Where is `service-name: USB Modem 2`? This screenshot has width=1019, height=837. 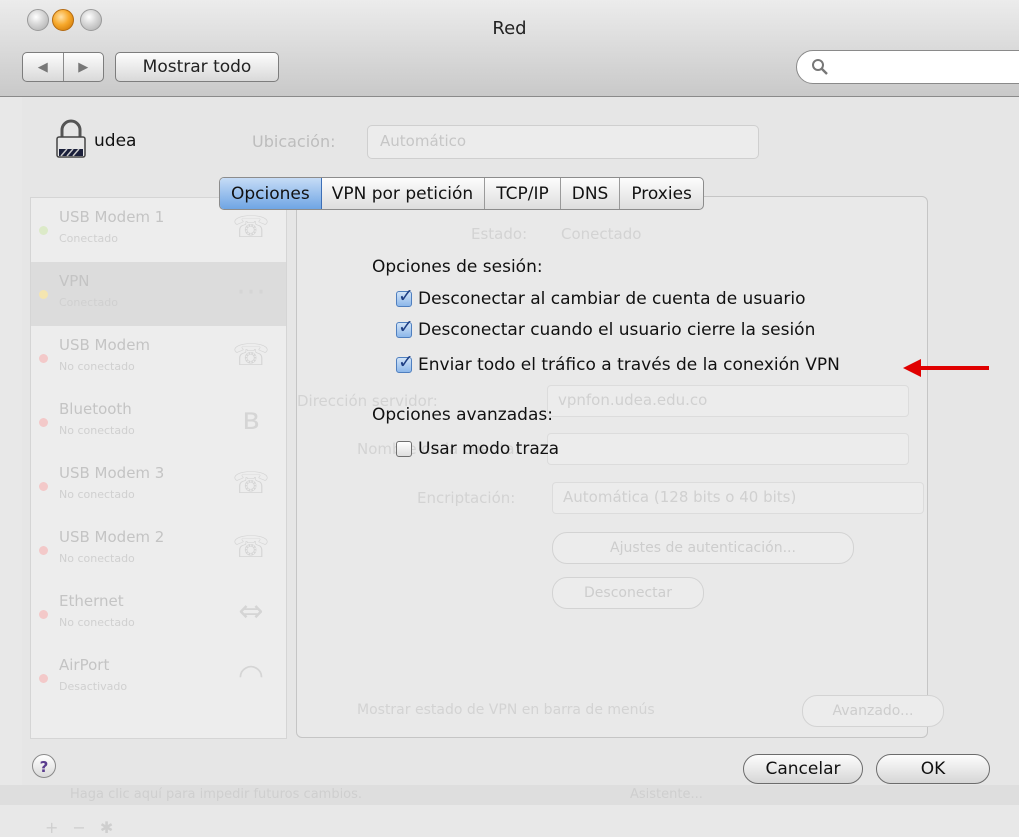
service-name: USB Modem 2 is located at coordinates (112, 537).